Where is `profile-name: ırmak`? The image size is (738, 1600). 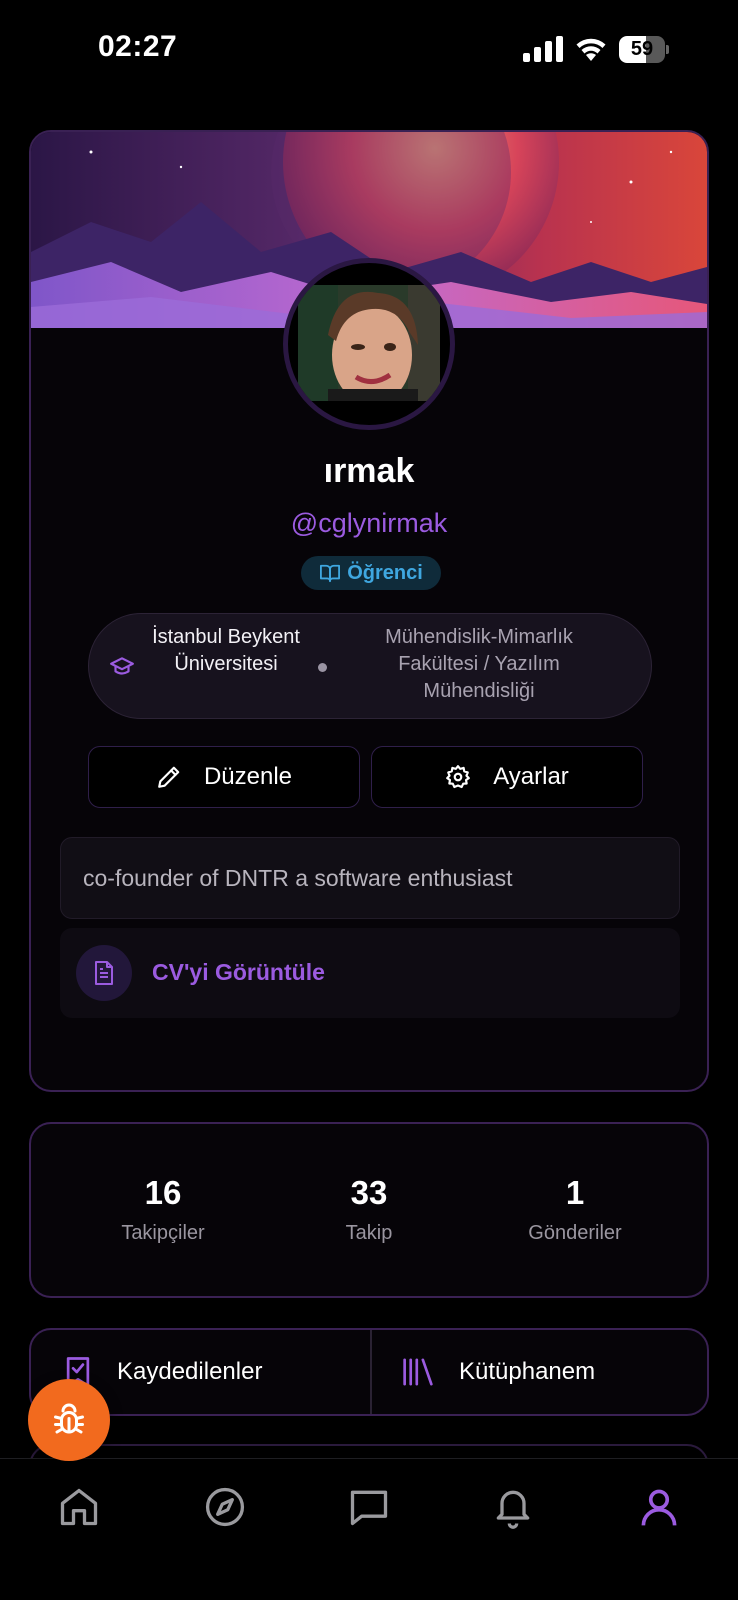 profile-name: ırmak is located at coordinates (369, 471).